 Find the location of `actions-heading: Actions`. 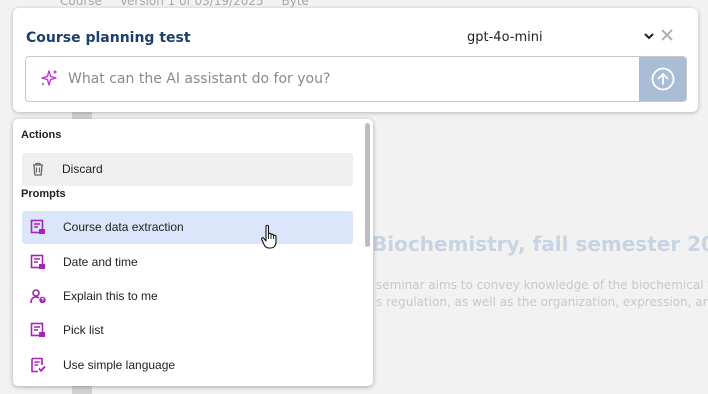

actions-heading: Actions is located at coordinates (41, 135).